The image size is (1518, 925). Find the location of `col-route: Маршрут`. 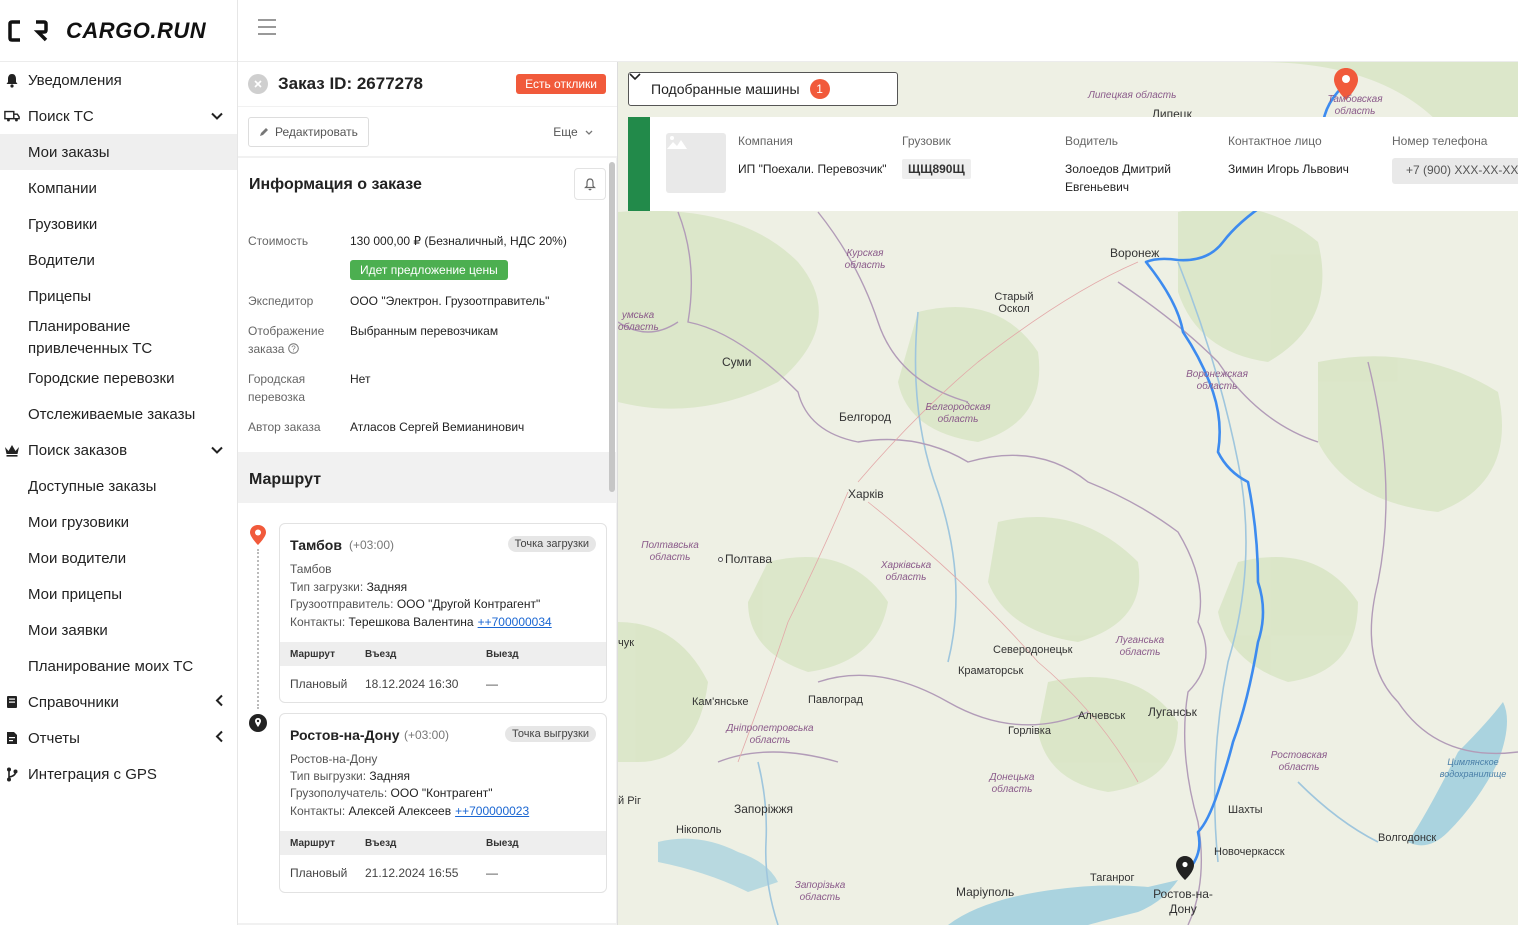

col-route: Маршрут is located at coordinates (313, 654).